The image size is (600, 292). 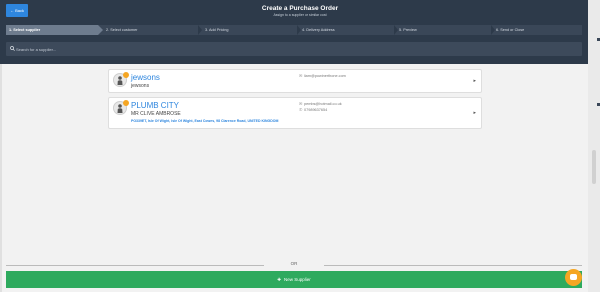 I want to click on supplier-contact-name: MR CLIVE AMBROSE, so click(x=156, y=114).